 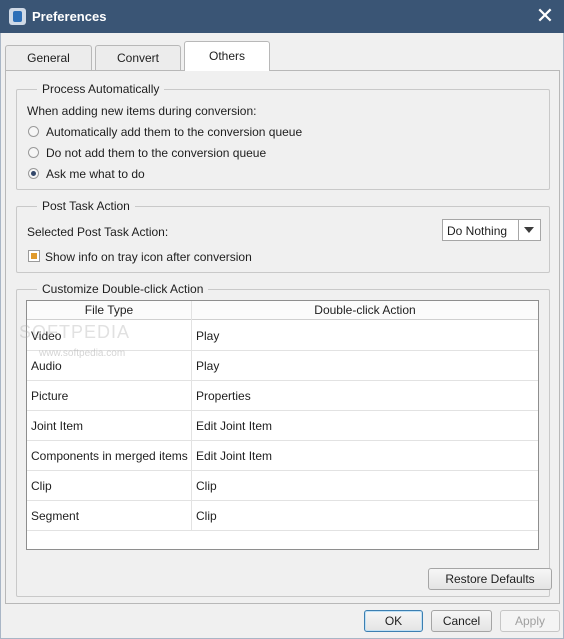 What do you see at coordinates (282, 16) in the screenshot?
I see `title-bar: Preferences ✕` at bounding box center [282, 16].